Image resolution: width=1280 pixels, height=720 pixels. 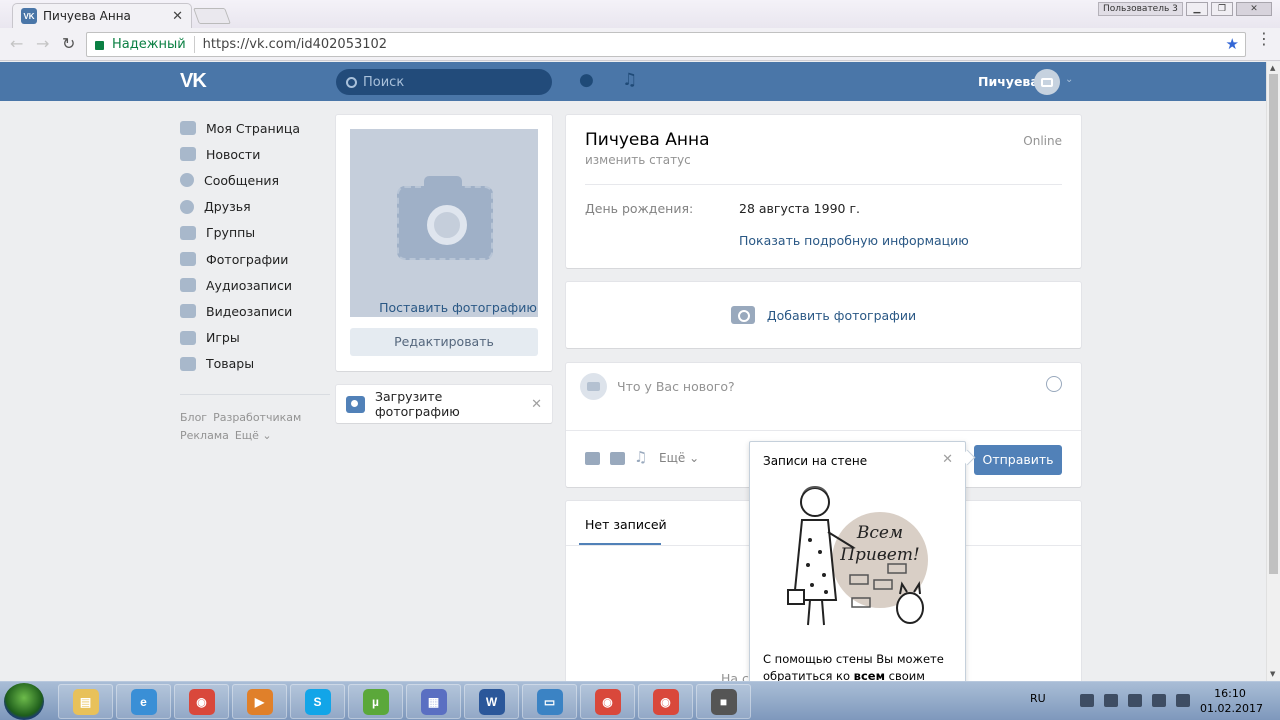 I want to click on new-tab-button, so click(x=212, y=16).